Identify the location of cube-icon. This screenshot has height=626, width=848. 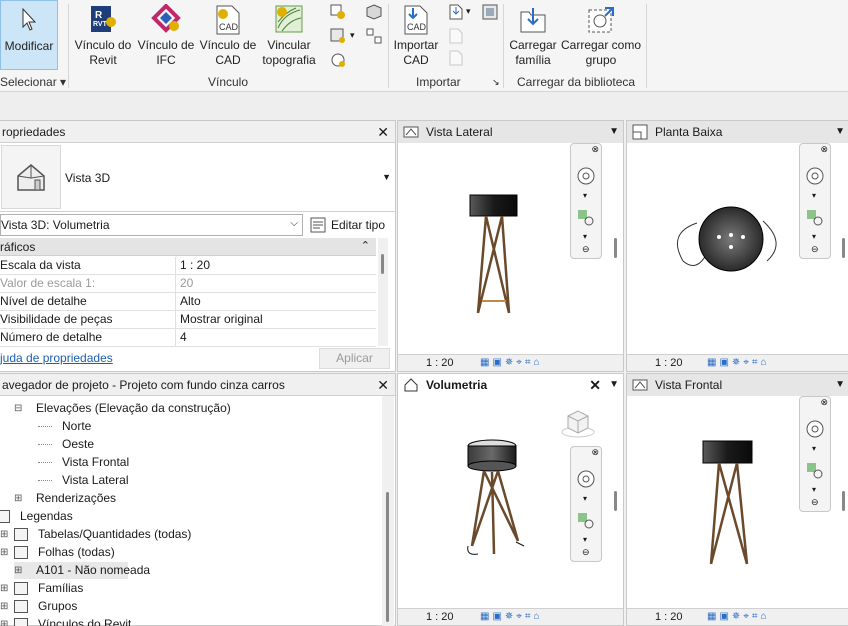
(374, 12).